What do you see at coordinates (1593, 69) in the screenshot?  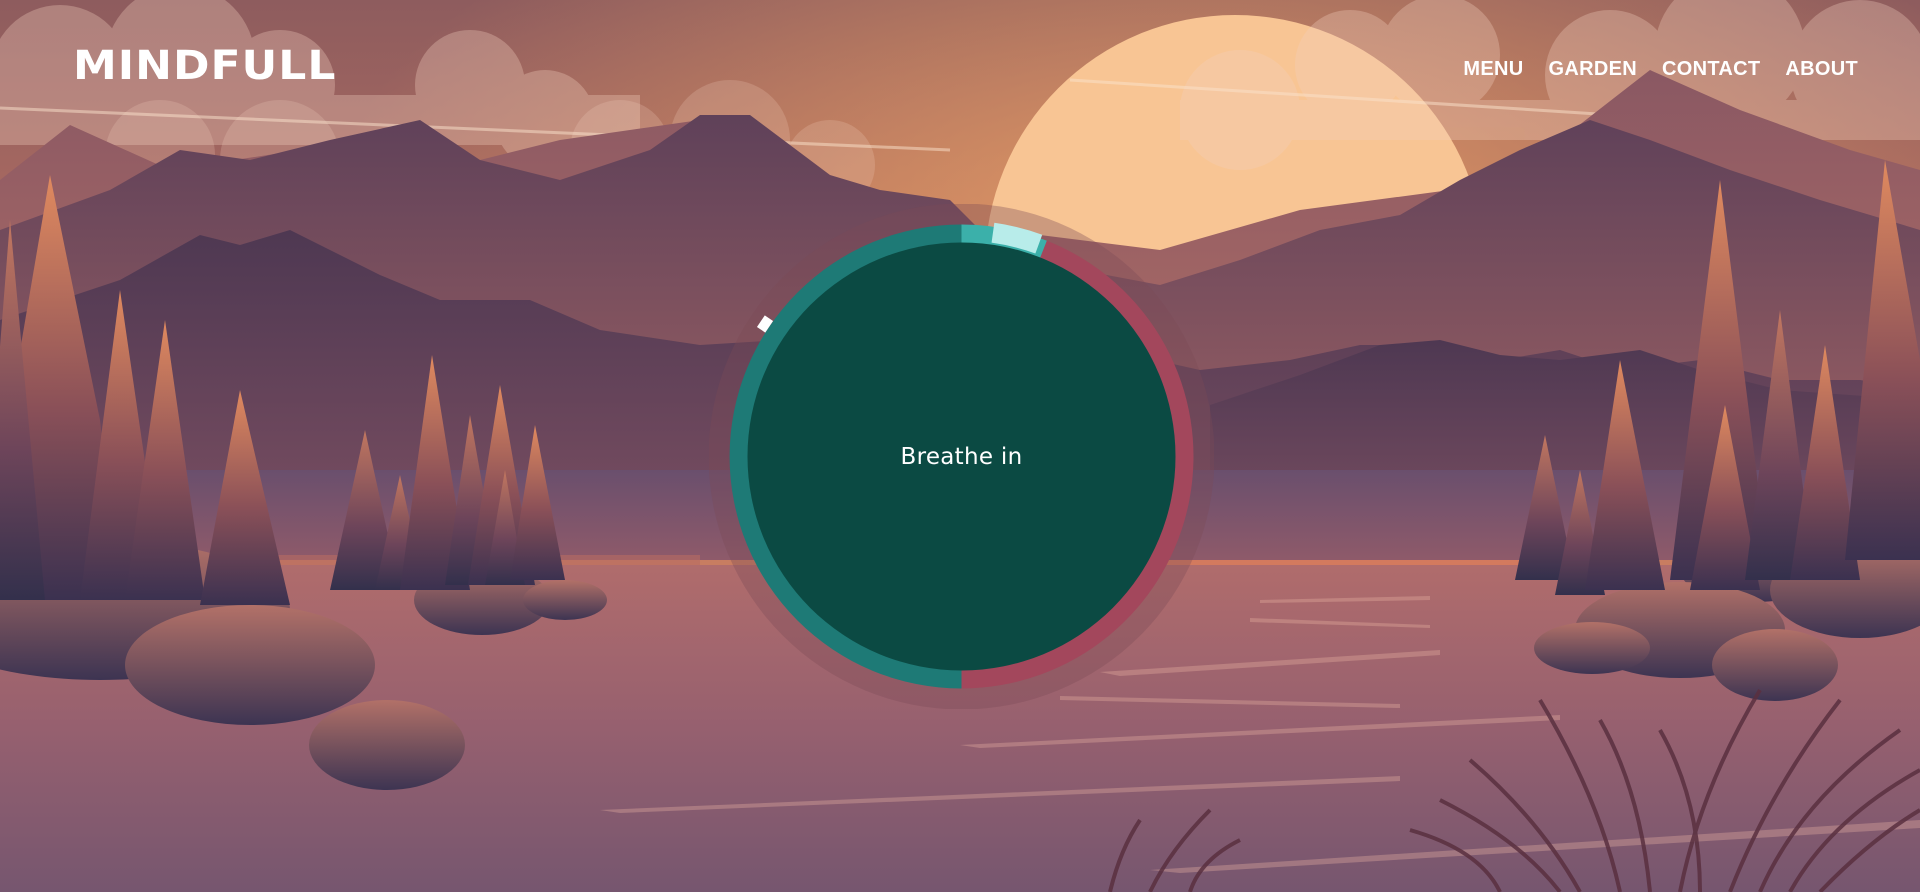 I see `nav-garden-link: GARDEN` at bounding box center [1593, 69].